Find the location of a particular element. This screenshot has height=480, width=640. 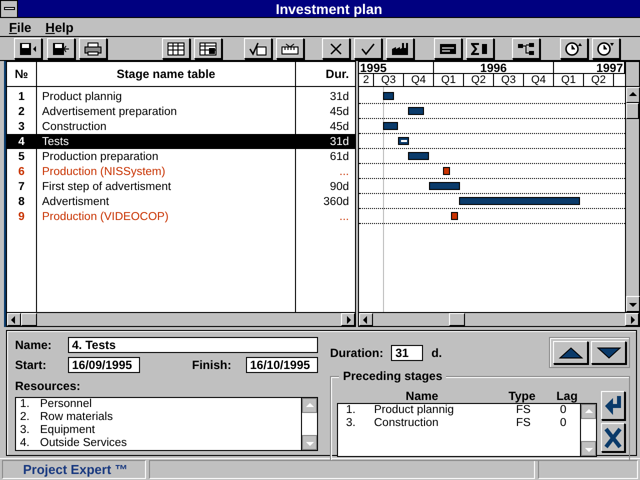

column-header: Name is located at coordinates (422, 396).